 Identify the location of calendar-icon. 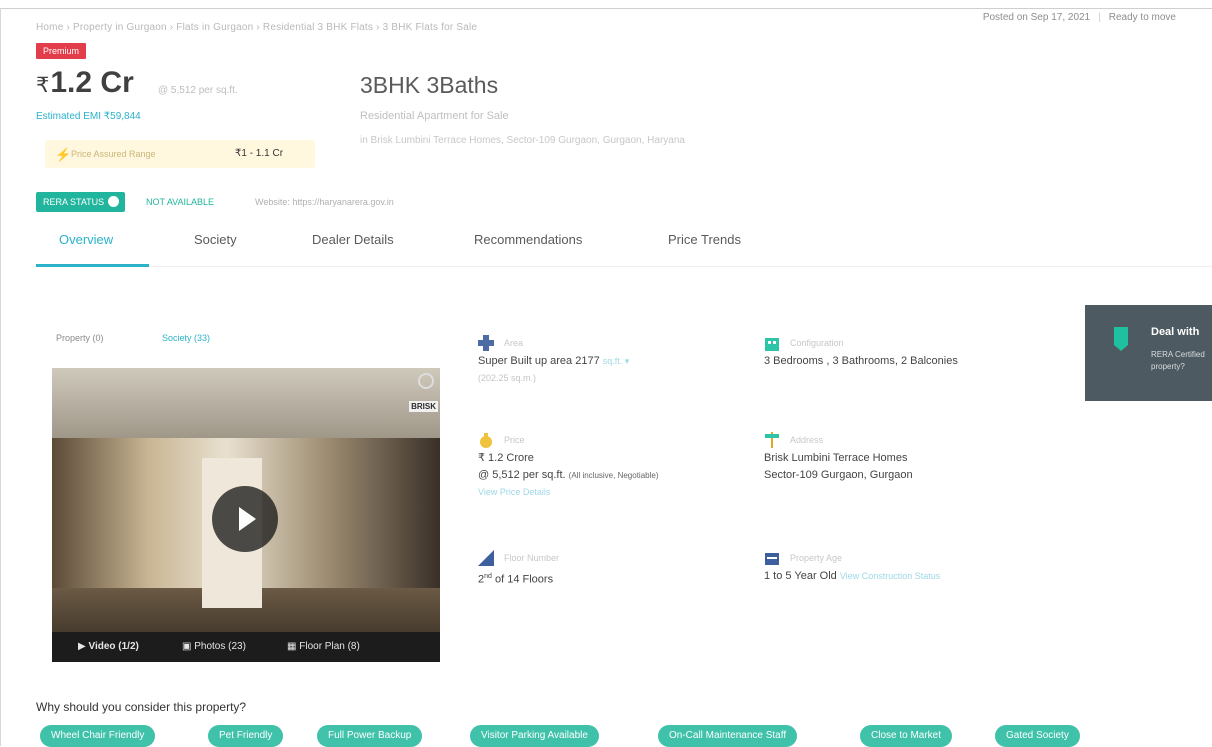
(772, 559).